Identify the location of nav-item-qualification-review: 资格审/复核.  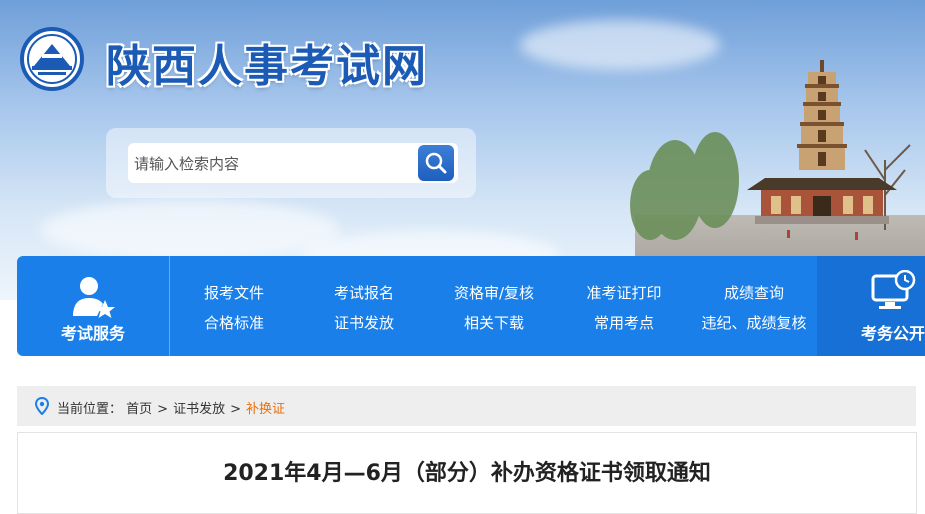
(494, 292).